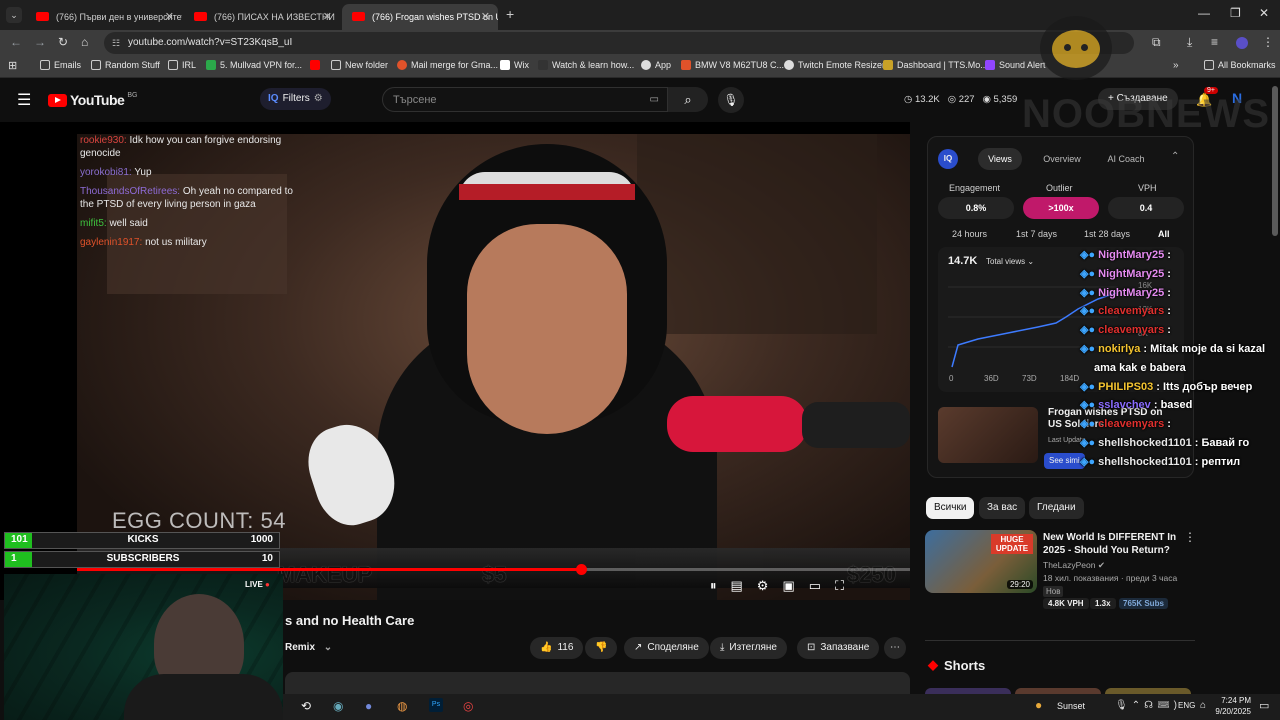 The height and width of the screenshot is (720, 1280). What do you see at coordinates (654, 100) in the screenshot?
I see `keyboard-icon: ▭` at bounding box center [654, 100].